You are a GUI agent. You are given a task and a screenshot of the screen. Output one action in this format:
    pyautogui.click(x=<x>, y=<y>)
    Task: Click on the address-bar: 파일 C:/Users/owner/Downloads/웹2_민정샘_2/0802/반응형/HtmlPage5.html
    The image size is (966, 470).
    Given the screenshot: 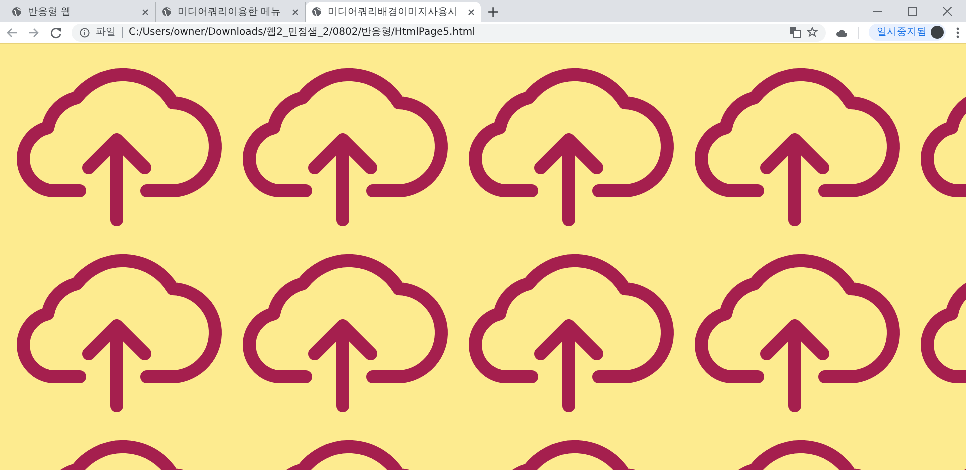 What is the action you would take?
    pyautogui.click(x=449, y=33)
    